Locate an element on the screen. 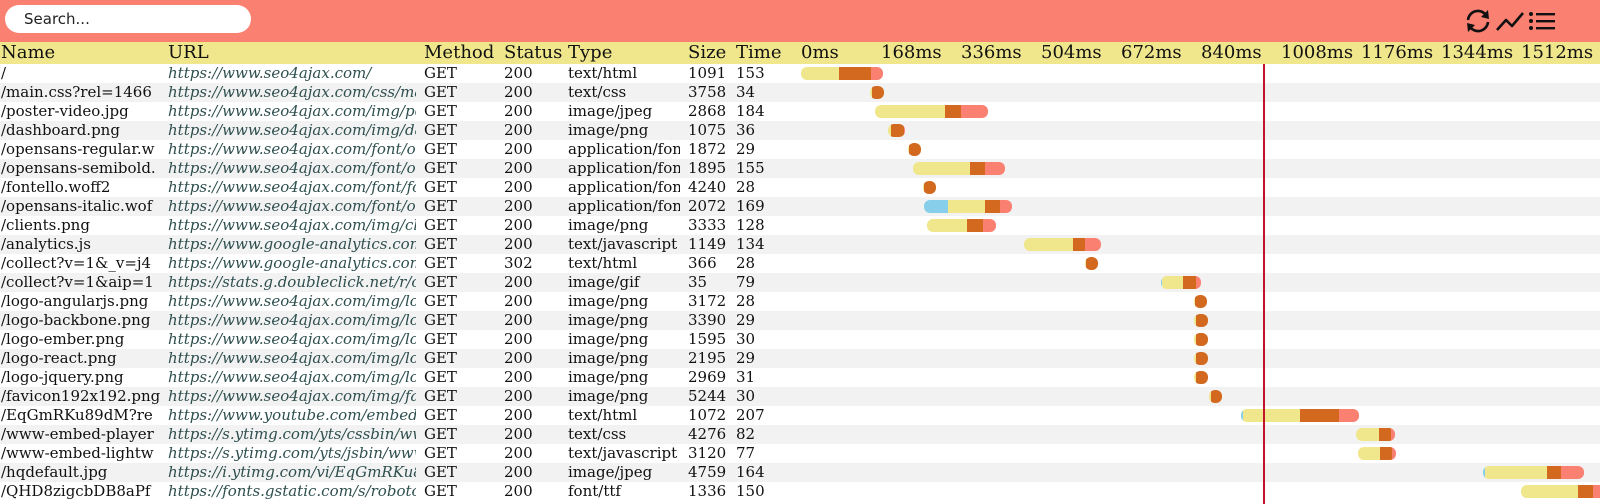 The height and width of the screenshot is (504, 1600). request-type: font/ttf is located at coordinates (594, 491).